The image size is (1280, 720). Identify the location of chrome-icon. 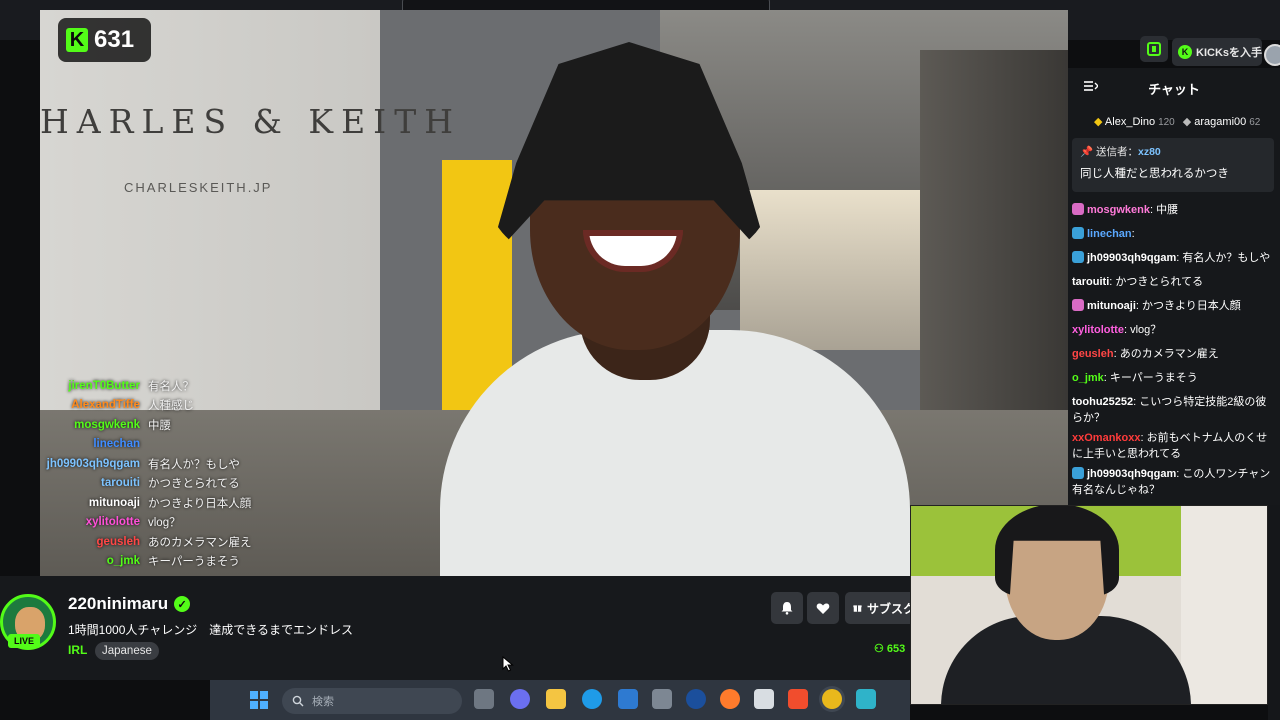
(832, 699).